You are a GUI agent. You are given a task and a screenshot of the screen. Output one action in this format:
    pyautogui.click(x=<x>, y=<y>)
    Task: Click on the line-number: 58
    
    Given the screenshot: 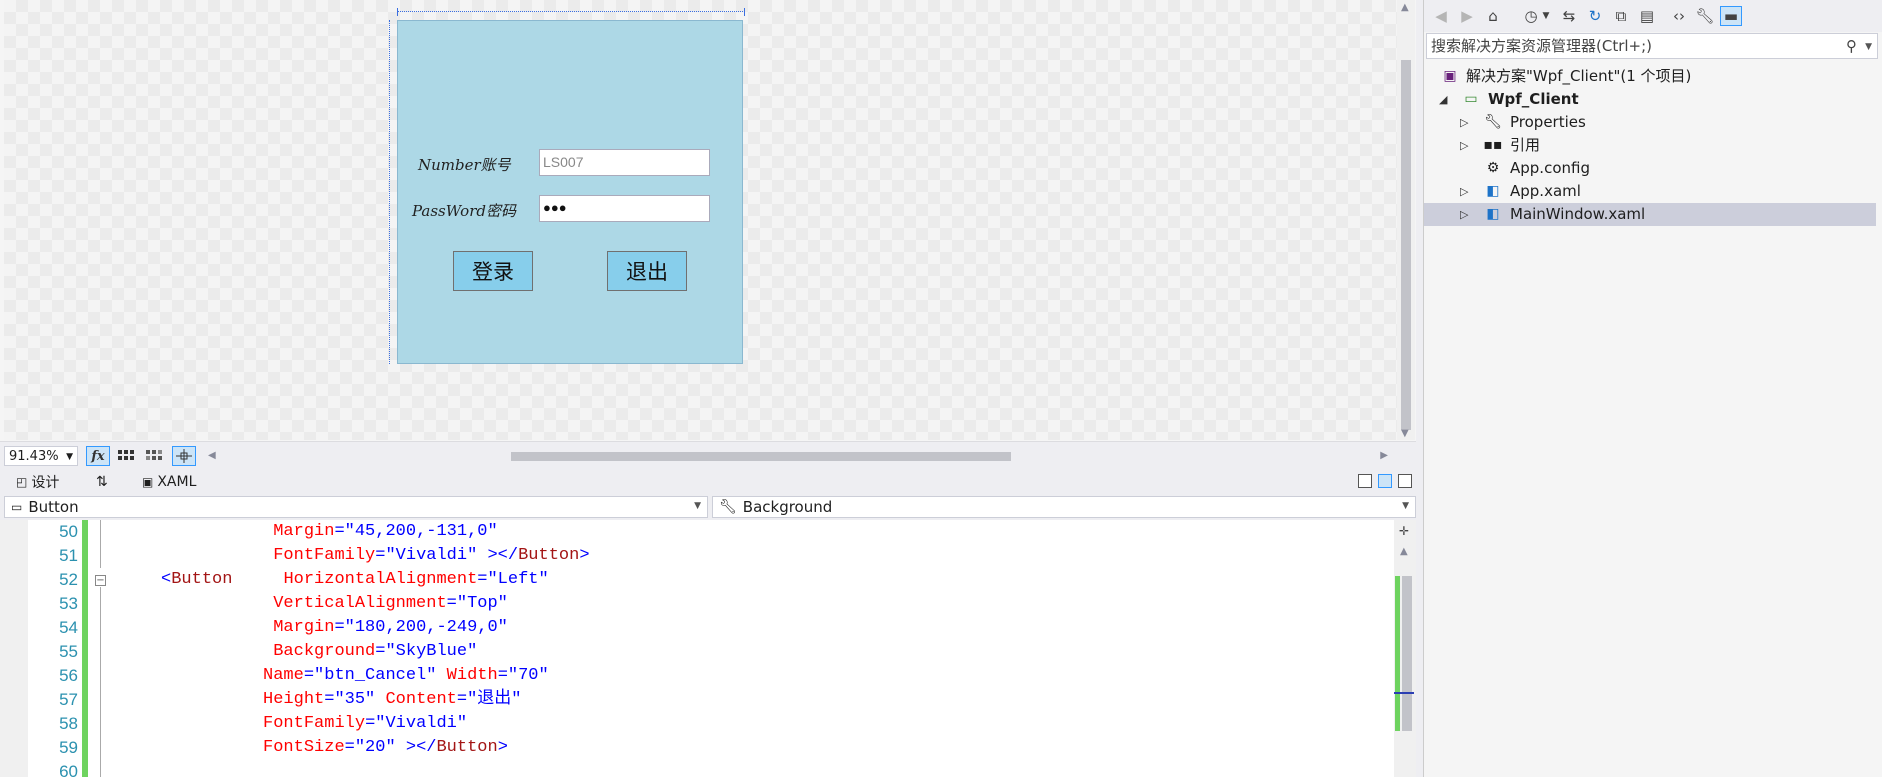 What is the action you would take?
    pyautogui.click(x=68, y=723)
    